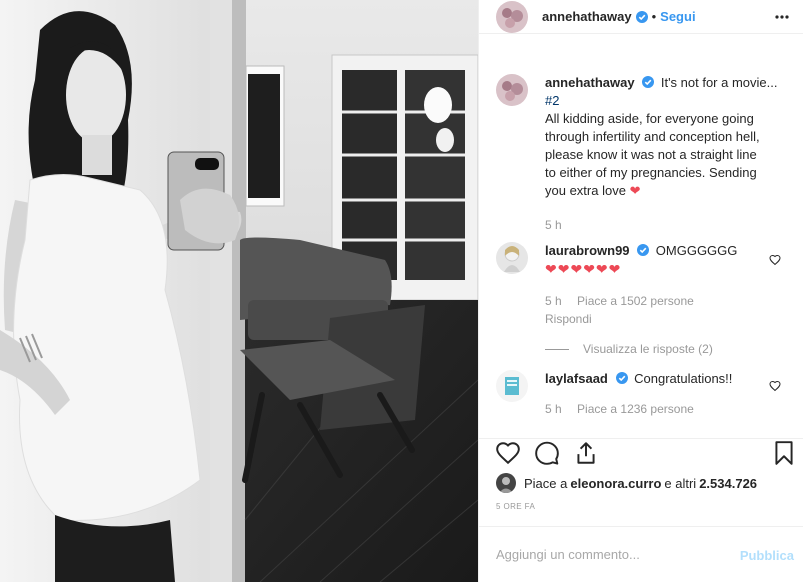 The image size is (803, 582). What do you see at coordinates (508, 453) in the screenshot?
I see `heart-icon` at bounding box center [508, 453].